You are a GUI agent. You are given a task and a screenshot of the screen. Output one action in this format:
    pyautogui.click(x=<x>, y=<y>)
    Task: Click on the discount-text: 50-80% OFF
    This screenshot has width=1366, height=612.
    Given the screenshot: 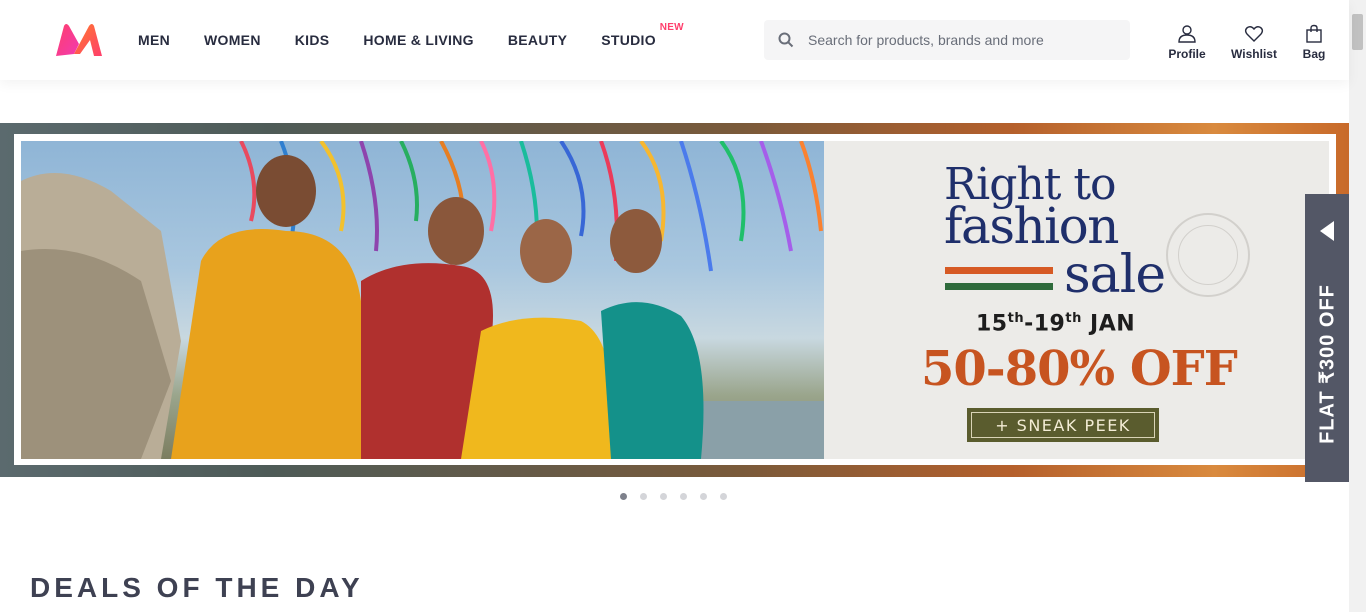 What is the action you would take?
    pyautogui.click(x=1079, y=369)
    